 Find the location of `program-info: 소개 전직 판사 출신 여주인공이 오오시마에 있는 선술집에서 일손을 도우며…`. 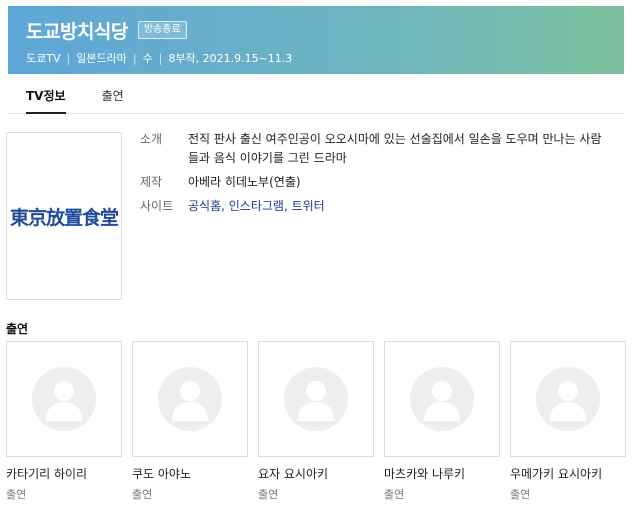

program-info: 소개 전직 판사 출신 여주인공이 오오시마에 있는 선술집에서 일손을 도우며… is located at coordinates (375, 175).